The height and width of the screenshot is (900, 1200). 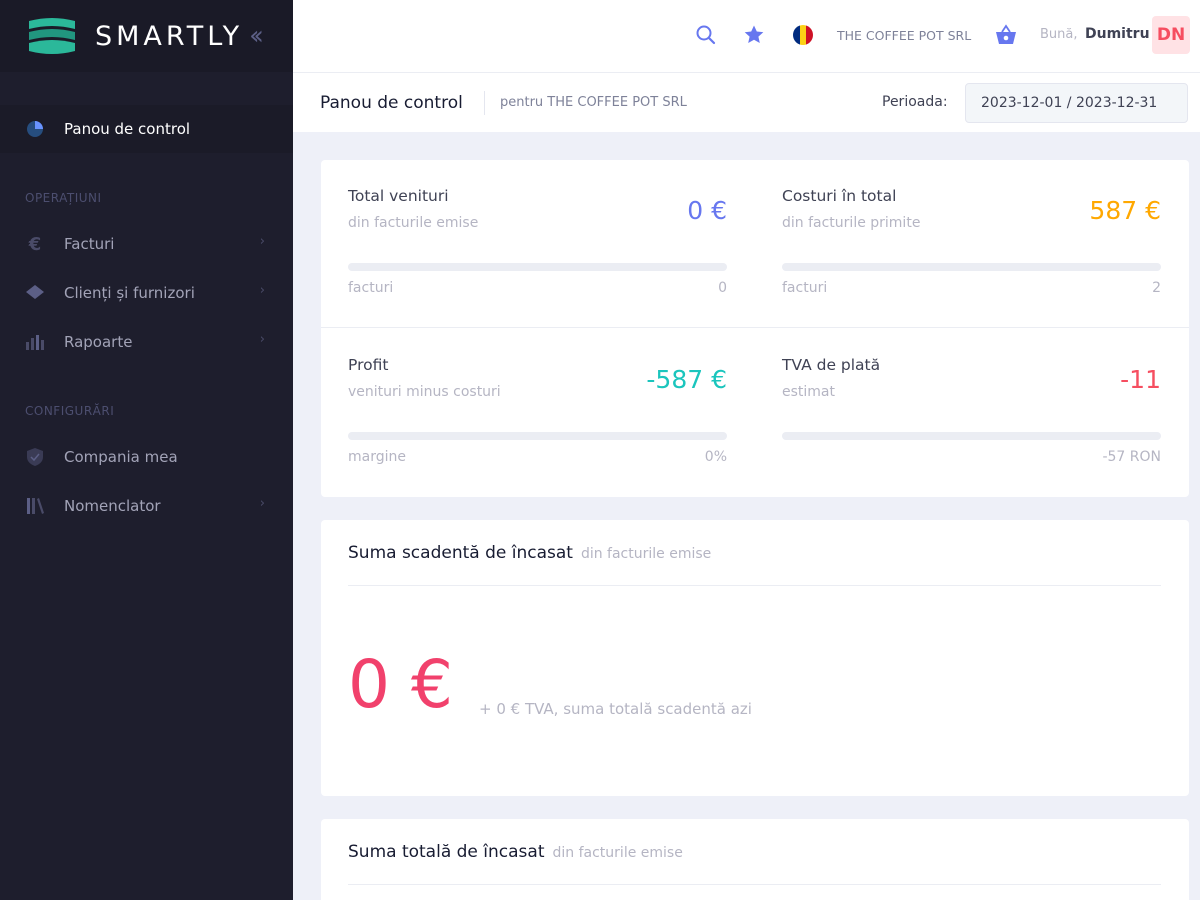 I want to click on stat-subtitle: estimat, so click(x=808, y=392).